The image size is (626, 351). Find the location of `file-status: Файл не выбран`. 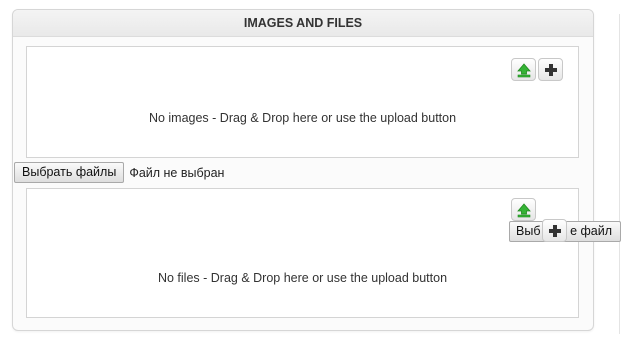

file-status: Файл не выбран is located at coordinates (177, 172).